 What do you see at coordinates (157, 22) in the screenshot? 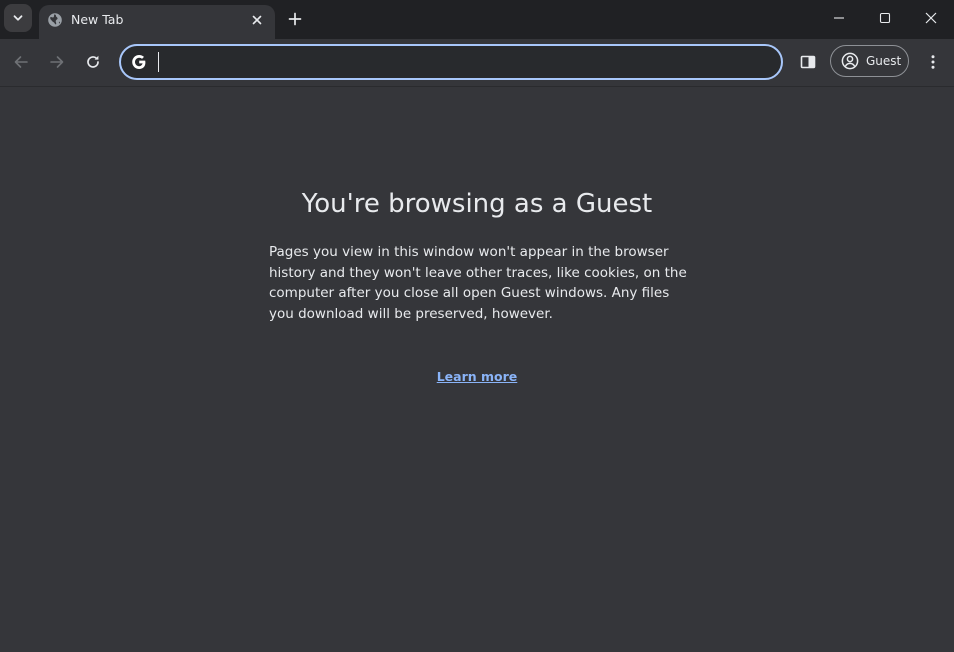
I see `tab-new-tab: New Tab` at bounding box center [157, 22].